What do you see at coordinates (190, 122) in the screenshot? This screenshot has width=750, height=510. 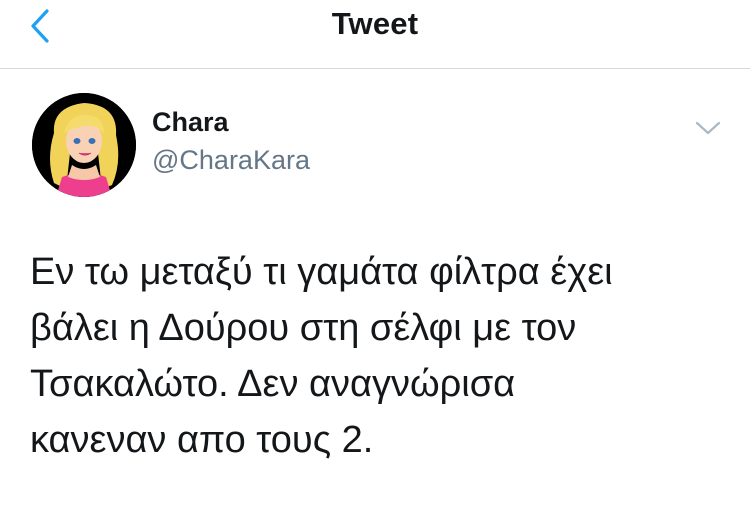 I see `author-name: Chara` at bounding box center [190, 122].